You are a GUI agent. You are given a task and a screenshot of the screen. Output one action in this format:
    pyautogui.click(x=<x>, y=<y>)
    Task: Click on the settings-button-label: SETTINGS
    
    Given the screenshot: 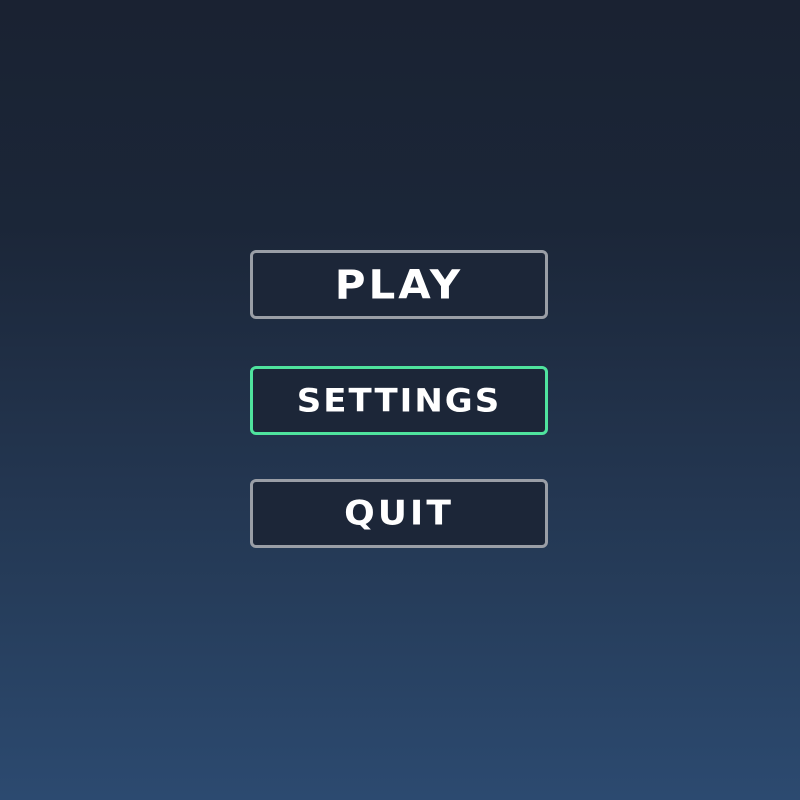 What is the action you would take?
    pyautogui.click(x=399, y=400)
    